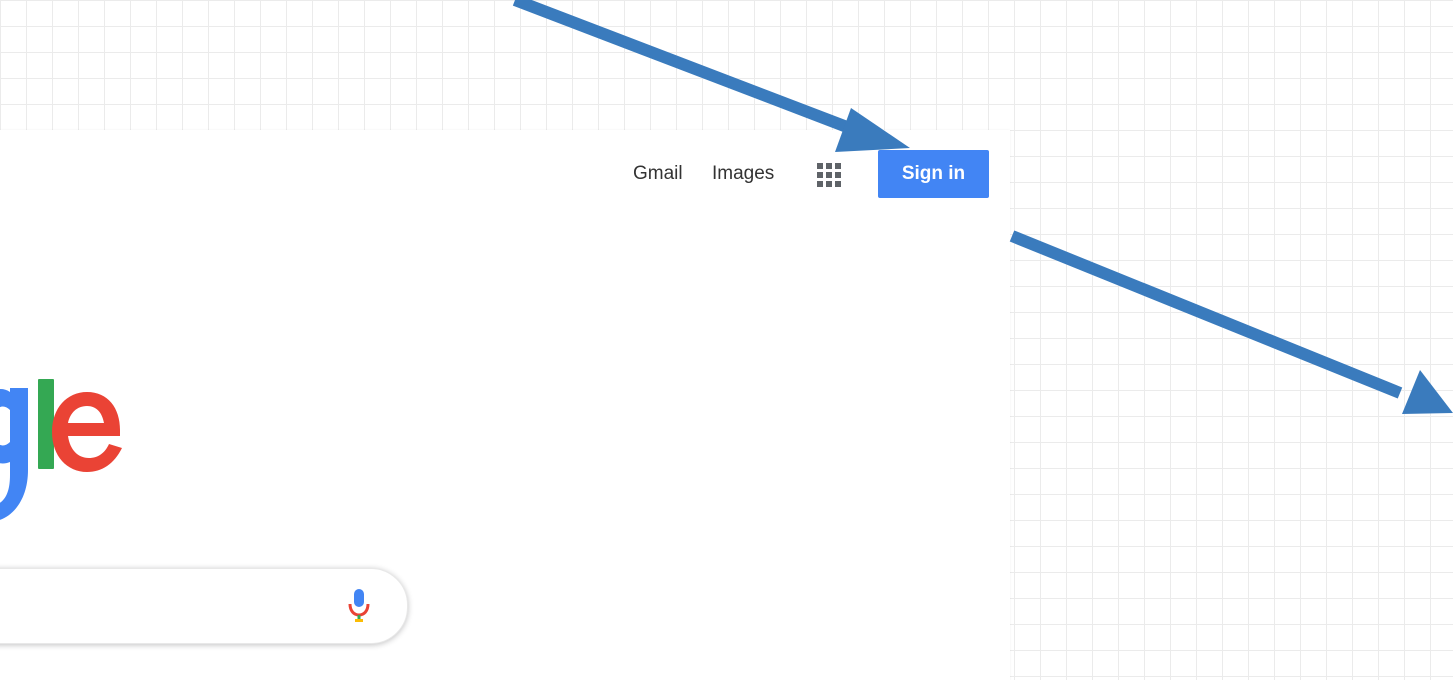  Describe the element at coordinates (14, 454) in the screenshot. I see `logo-letter-g` at that location.